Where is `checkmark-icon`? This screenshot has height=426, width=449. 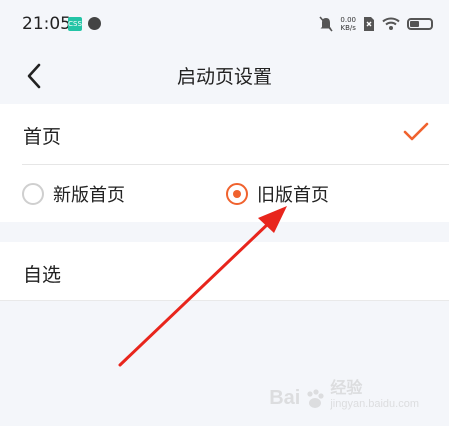
checkmark-icon is located at coordinates (416, 131).